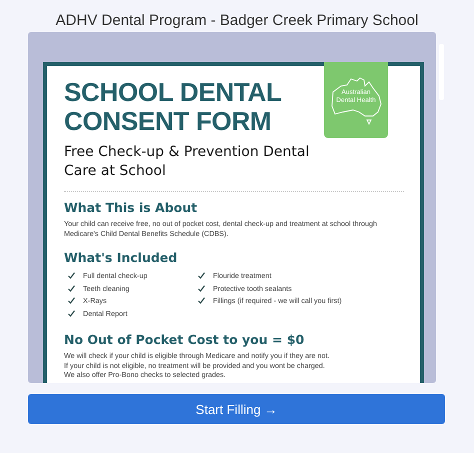 The image size is (474, 453). I want to click on form-subtitle: Free Check-up & Prevention Dental Care at School, so click(187, 162).